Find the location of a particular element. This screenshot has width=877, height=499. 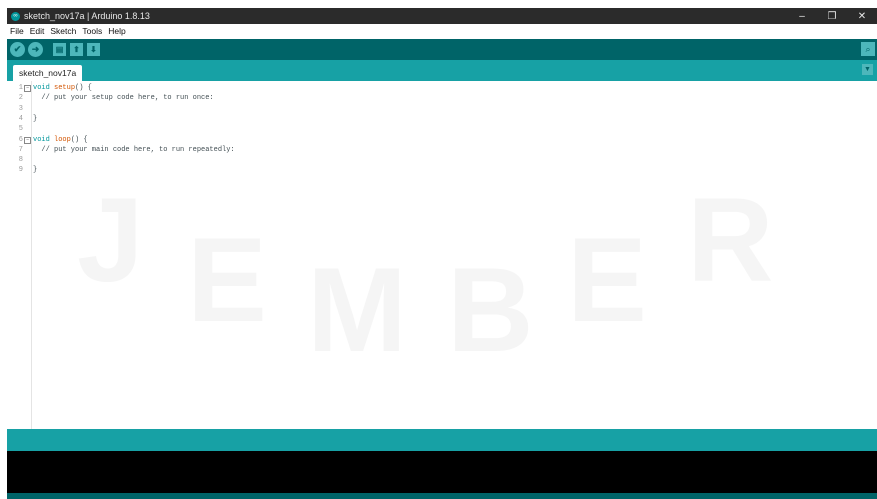

check-icon: ✔ is located at coordinates (17, 49).